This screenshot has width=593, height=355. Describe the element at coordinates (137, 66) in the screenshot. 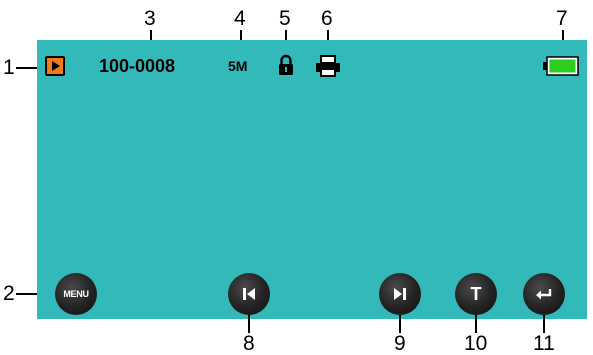

I see `file-number: 100-0008` at that location.